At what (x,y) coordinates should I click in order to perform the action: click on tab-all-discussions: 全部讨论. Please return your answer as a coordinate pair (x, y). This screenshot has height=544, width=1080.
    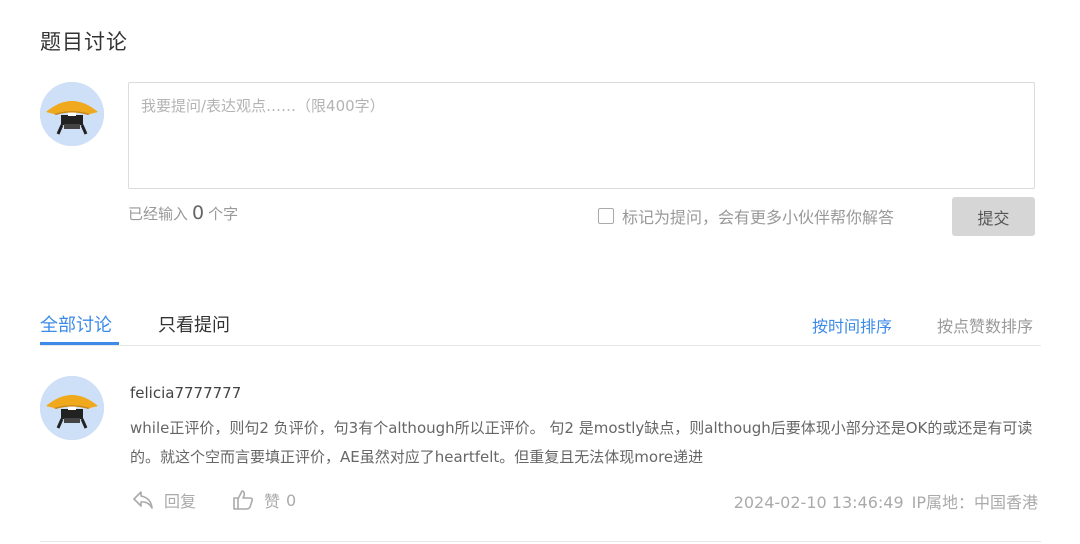
    Looking at the image, I should click on (79, 328).